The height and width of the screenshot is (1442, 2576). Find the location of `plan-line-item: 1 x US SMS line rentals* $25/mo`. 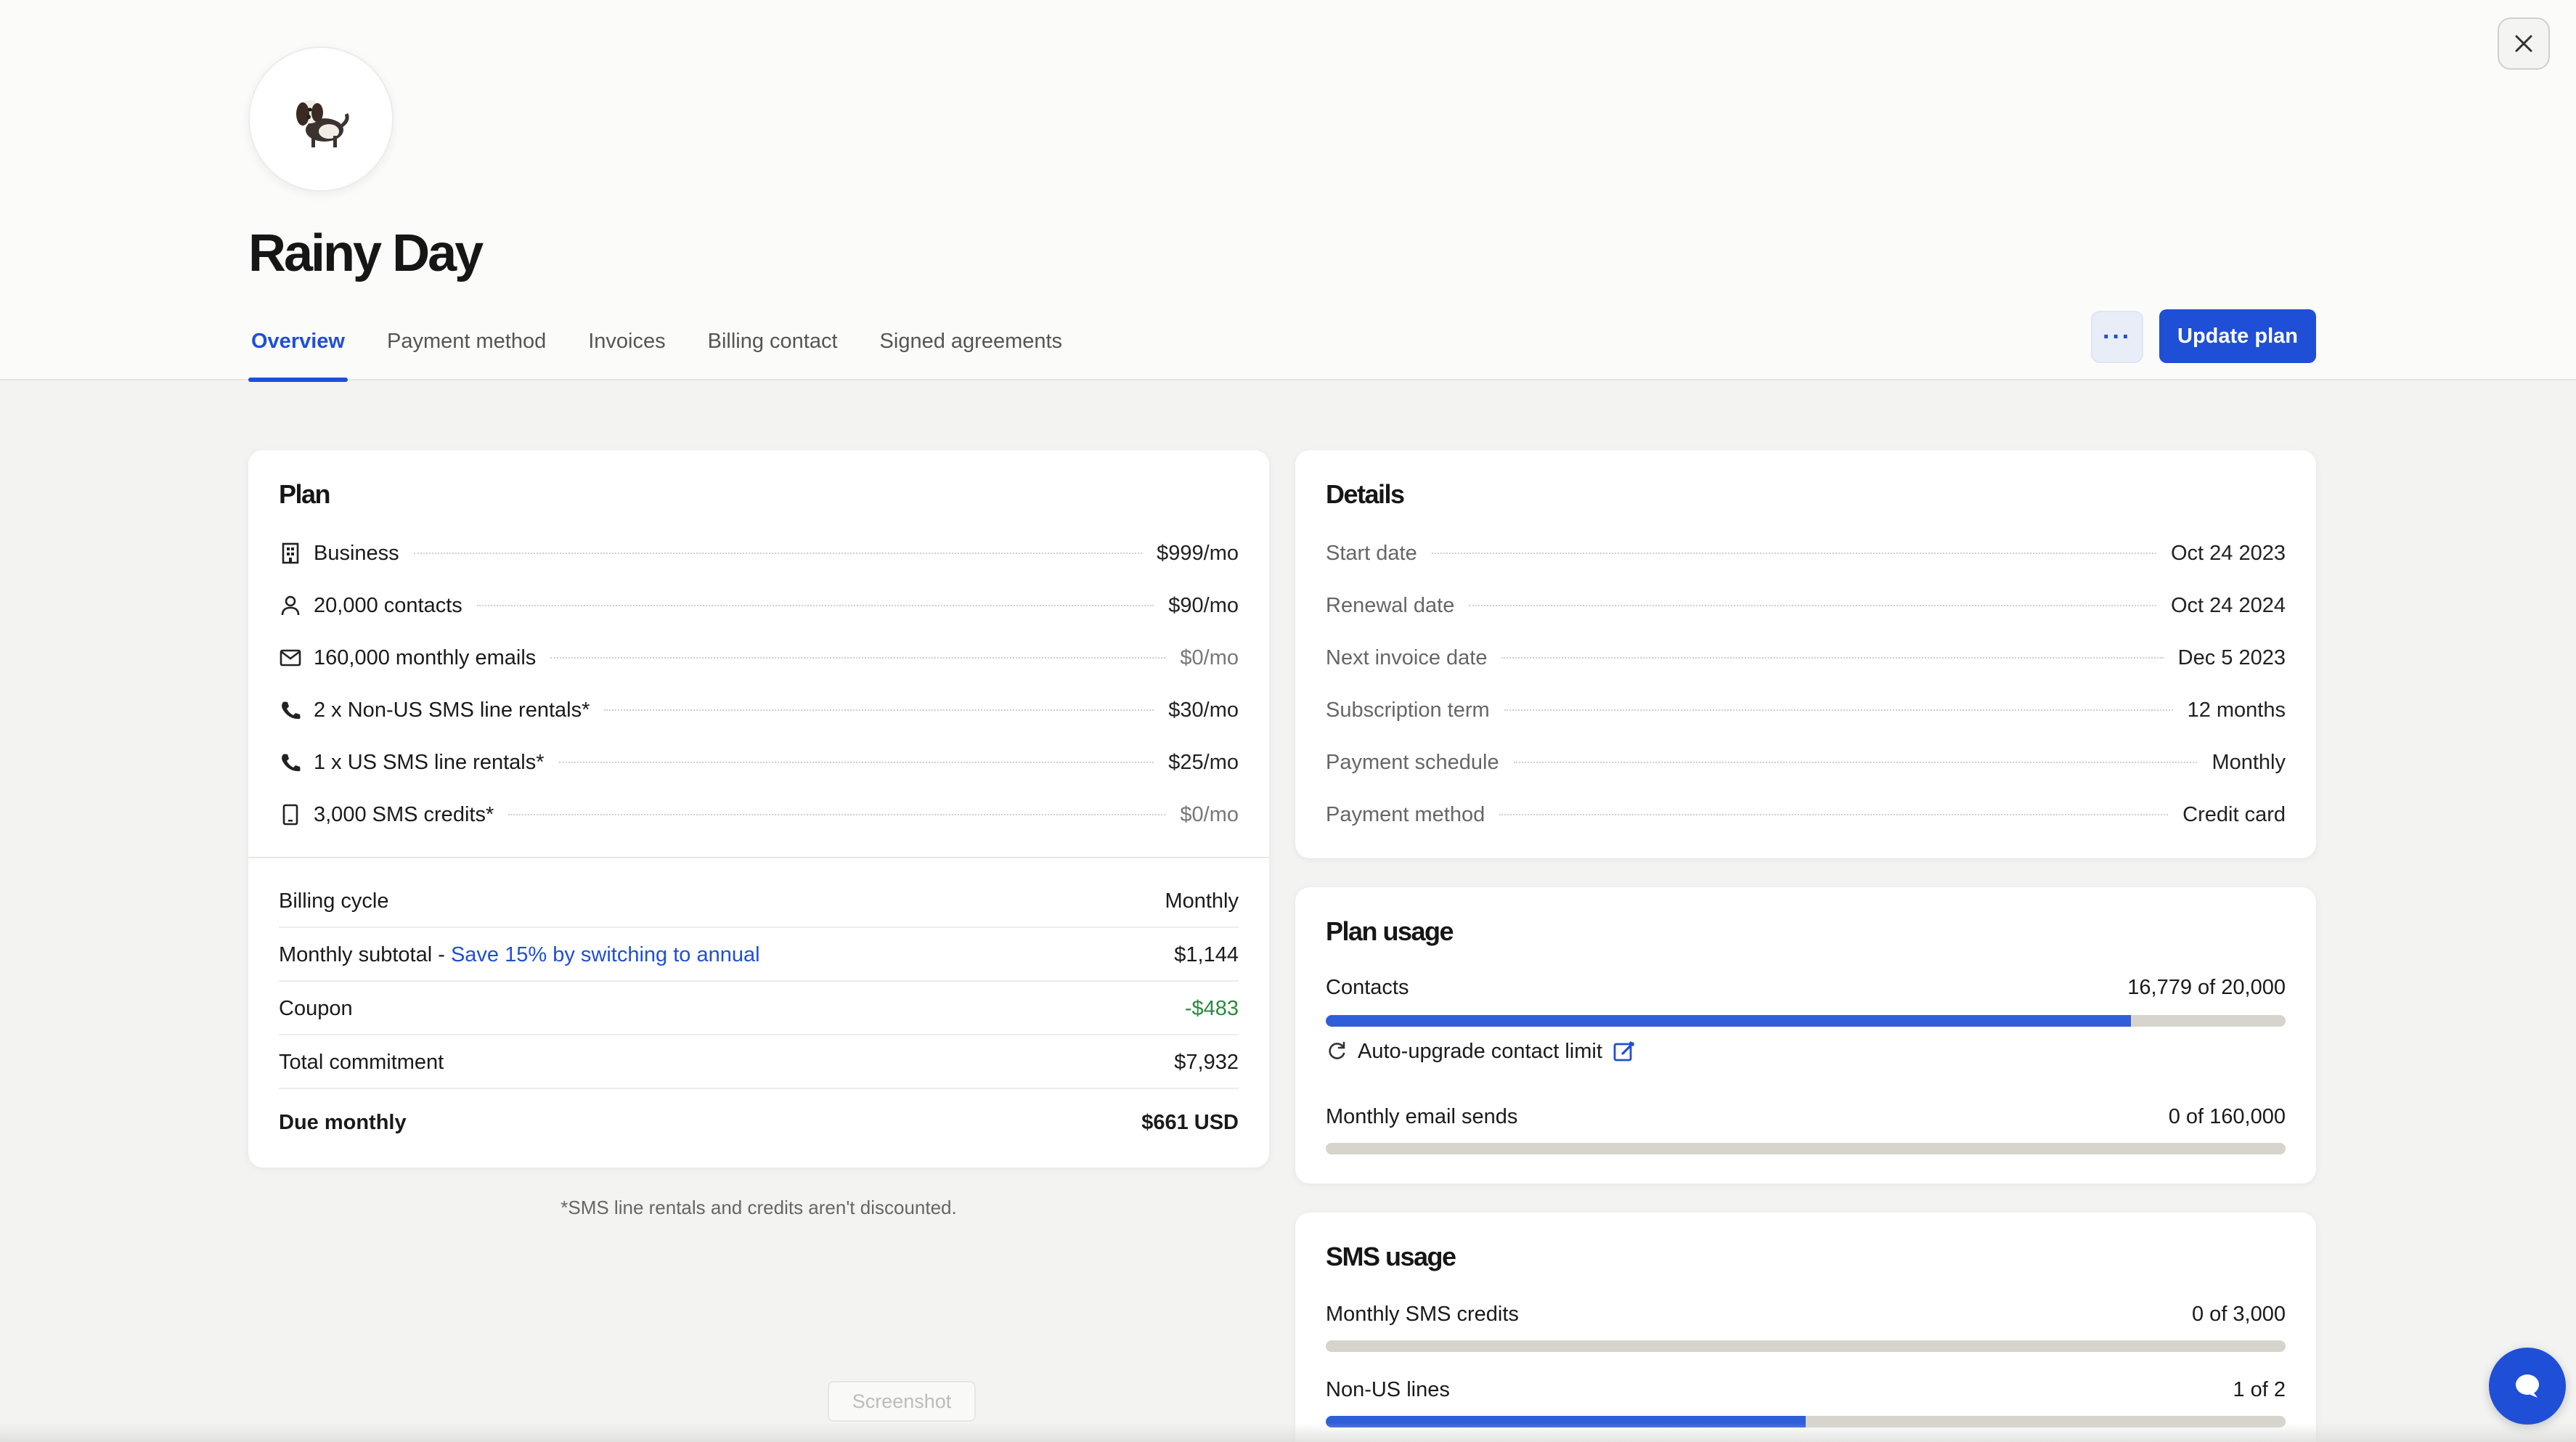

plan-line-item: 1 x US SMS line rentals* $25/mo is located at coordinates (759, 762).